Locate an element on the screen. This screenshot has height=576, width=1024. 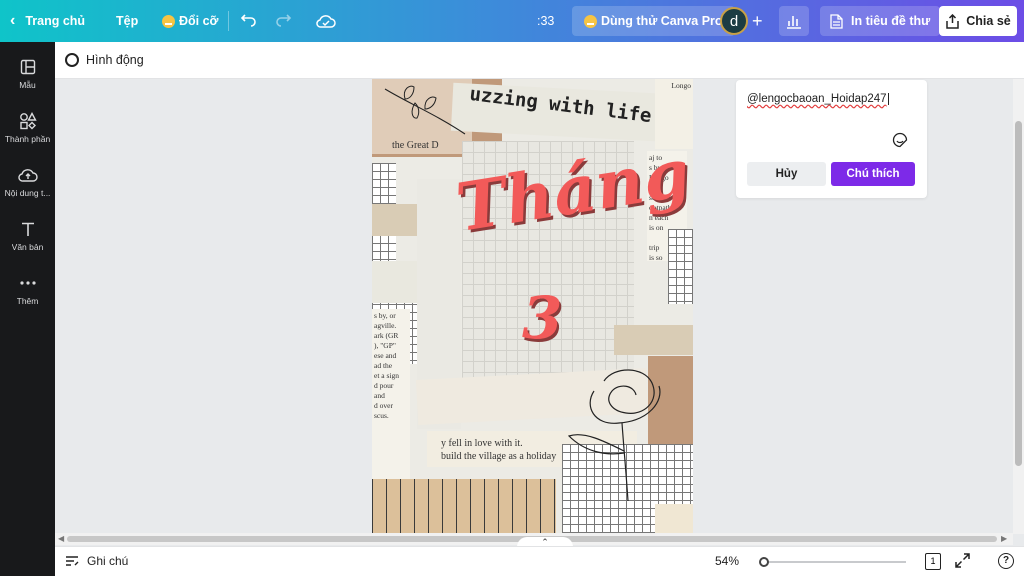
expand-icon is located at coordinates (962, 560).